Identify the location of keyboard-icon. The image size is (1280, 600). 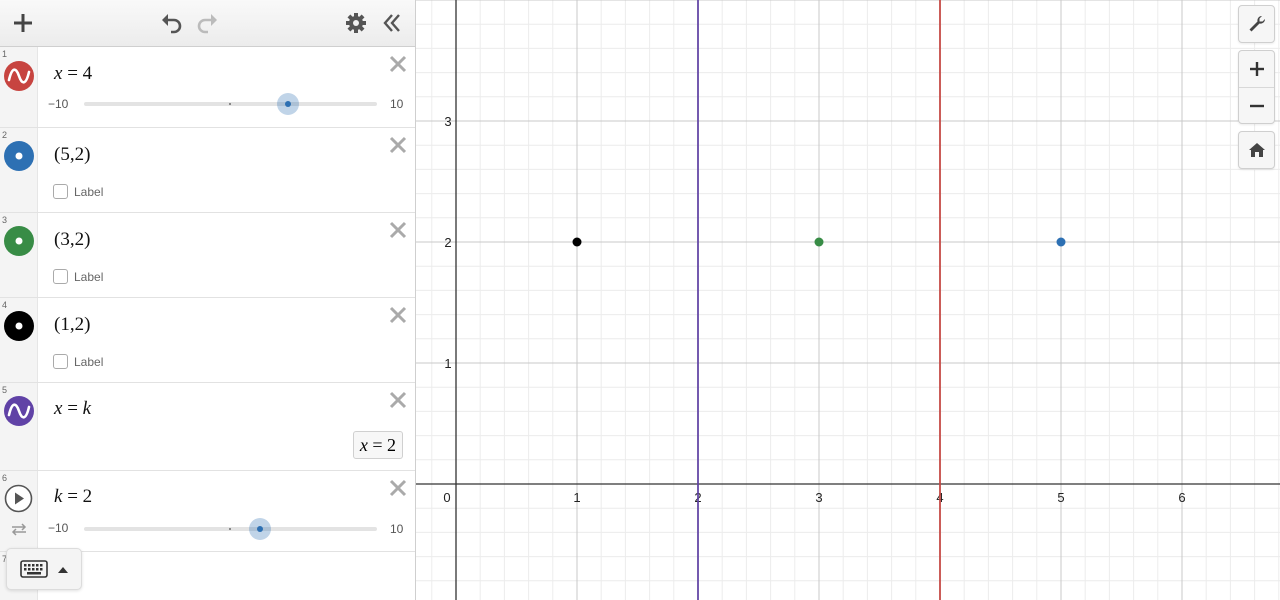
(34, 569).